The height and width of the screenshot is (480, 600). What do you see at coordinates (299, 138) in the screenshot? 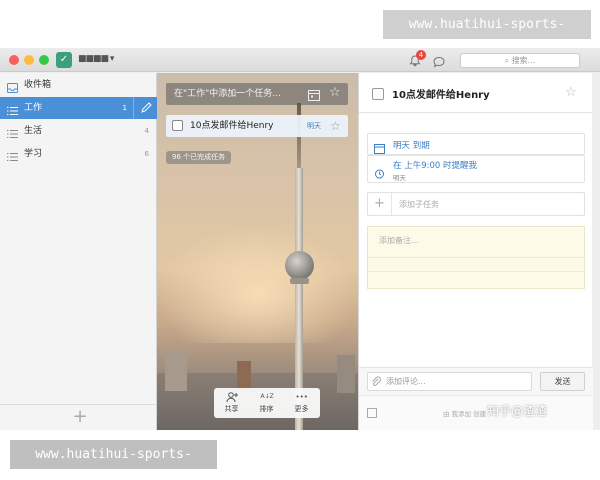
I see `background-tower-antenna` at bounding box center [299, 138].